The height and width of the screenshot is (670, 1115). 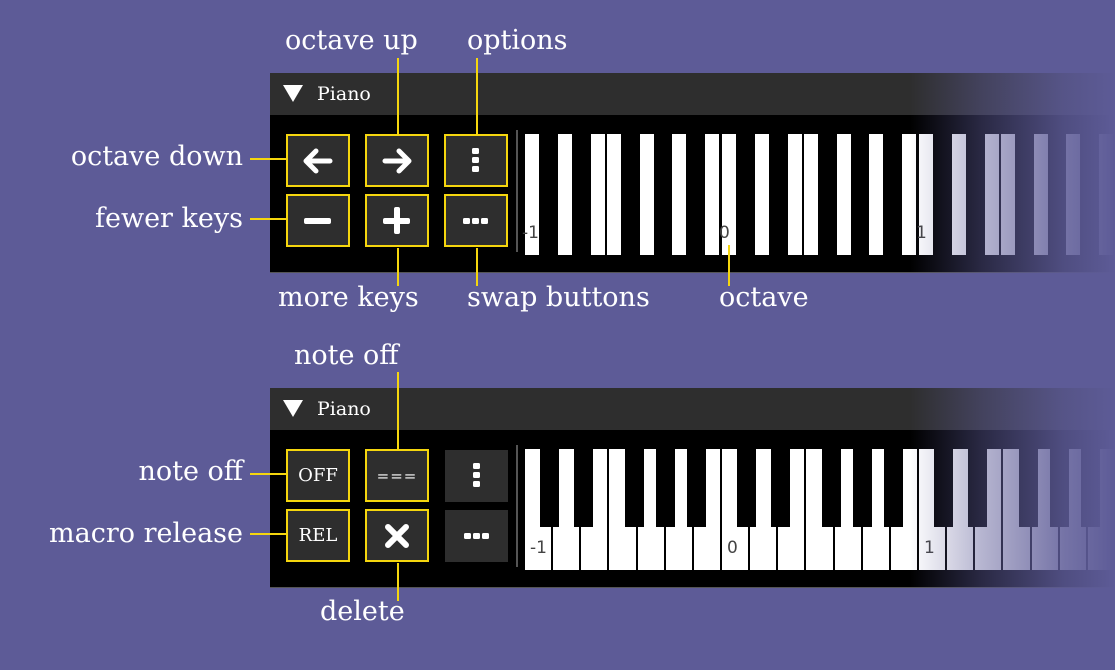 I want to click on note-off-label: OFF, so click(x=318, y=475).